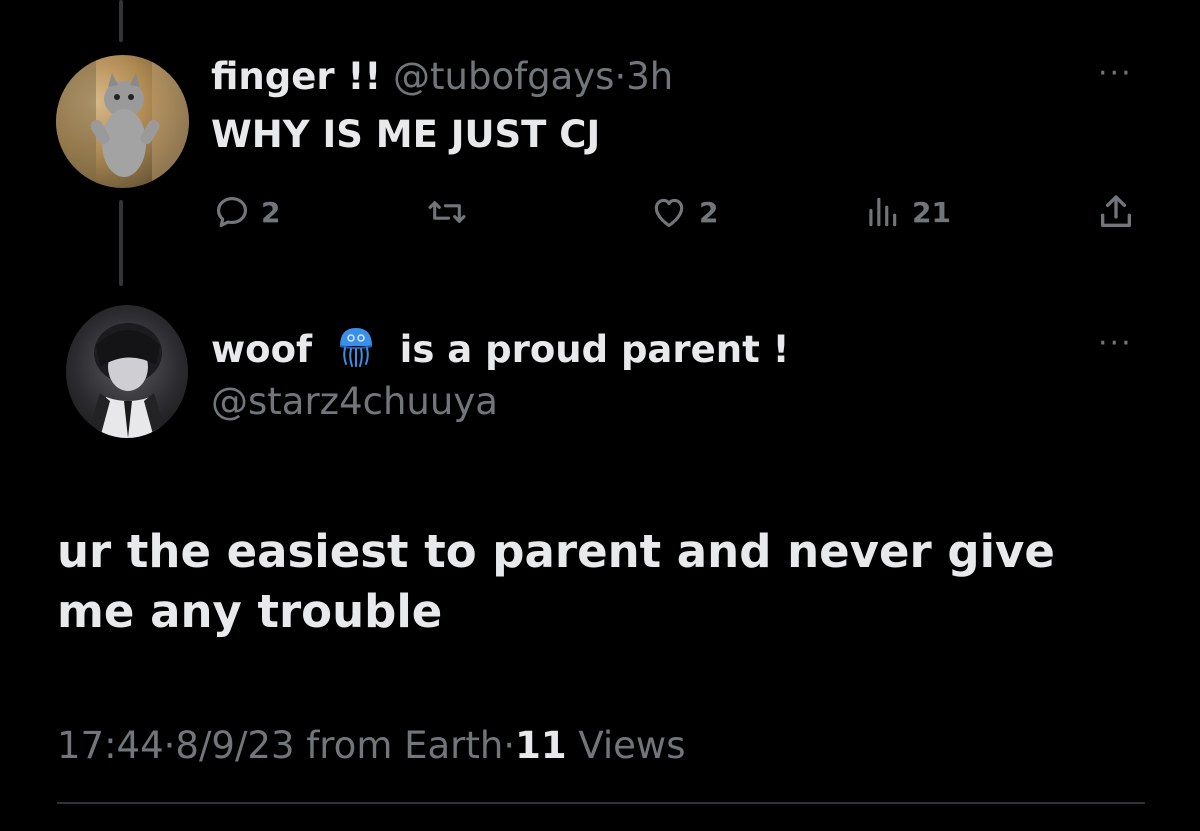 This screenshot has width=1200, height=831. What do you see at coordinates (594, 349) in the screenshot?
I see `display-name-suffix: is a proud parent !` at bounding box center [594, 349].